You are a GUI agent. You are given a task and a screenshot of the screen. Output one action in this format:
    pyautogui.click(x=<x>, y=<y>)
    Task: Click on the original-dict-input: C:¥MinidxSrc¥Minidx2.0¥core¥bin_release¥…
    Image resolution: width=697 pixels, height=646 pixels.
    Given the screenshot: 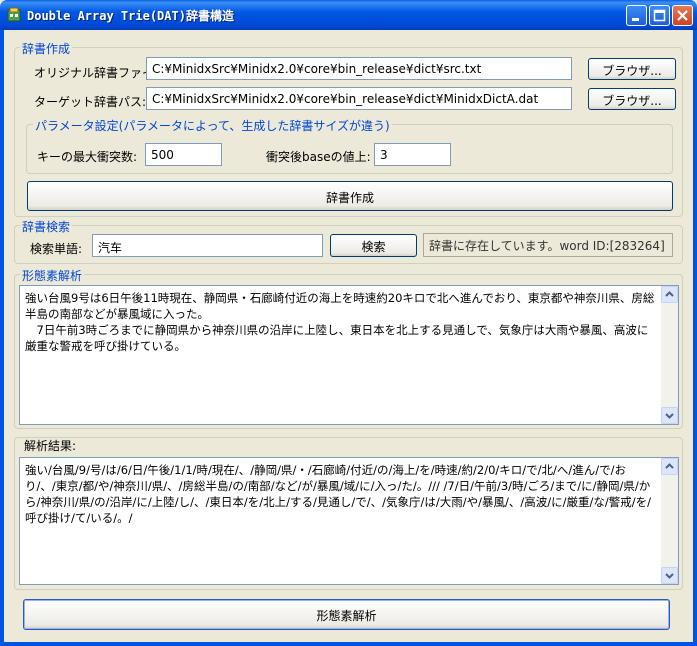 What is the action you would take?
    pyautogui.click(x=359, y=68)
    